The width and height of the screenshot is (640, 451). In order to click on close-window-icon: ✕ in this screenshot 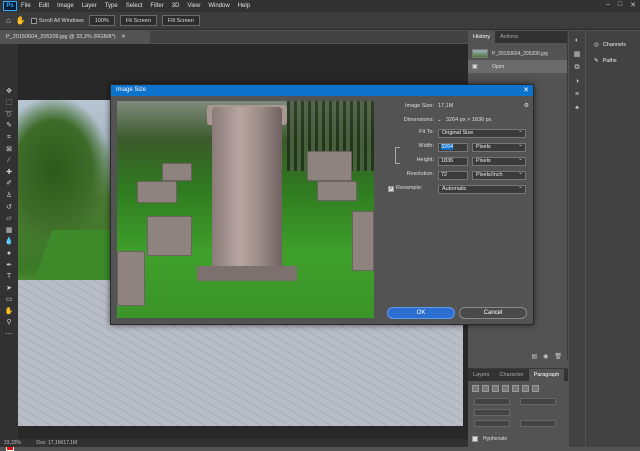, I will do `click(633, 5)`.